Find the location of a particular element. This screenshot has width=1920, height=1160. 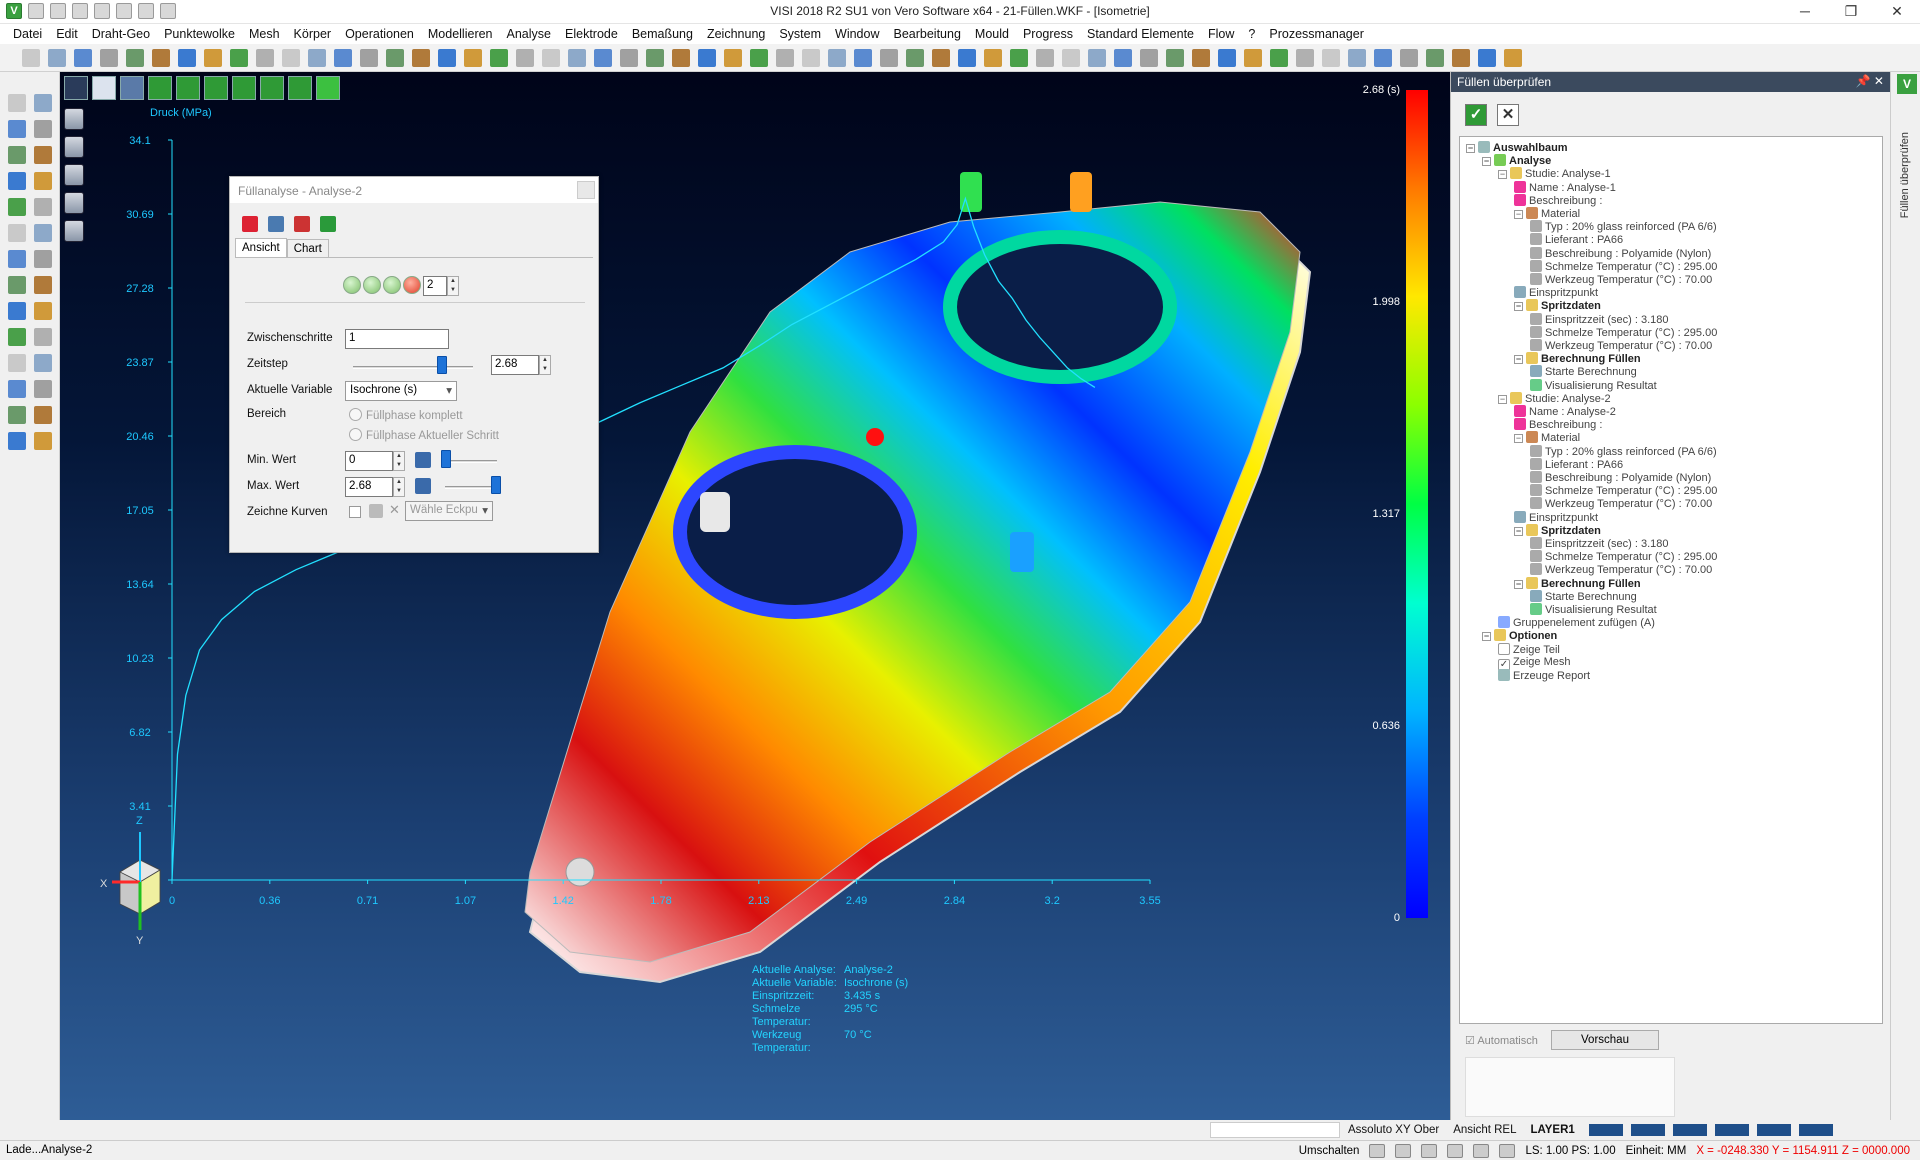

zeitstep-slider-track is located at coordinates (413, 367).